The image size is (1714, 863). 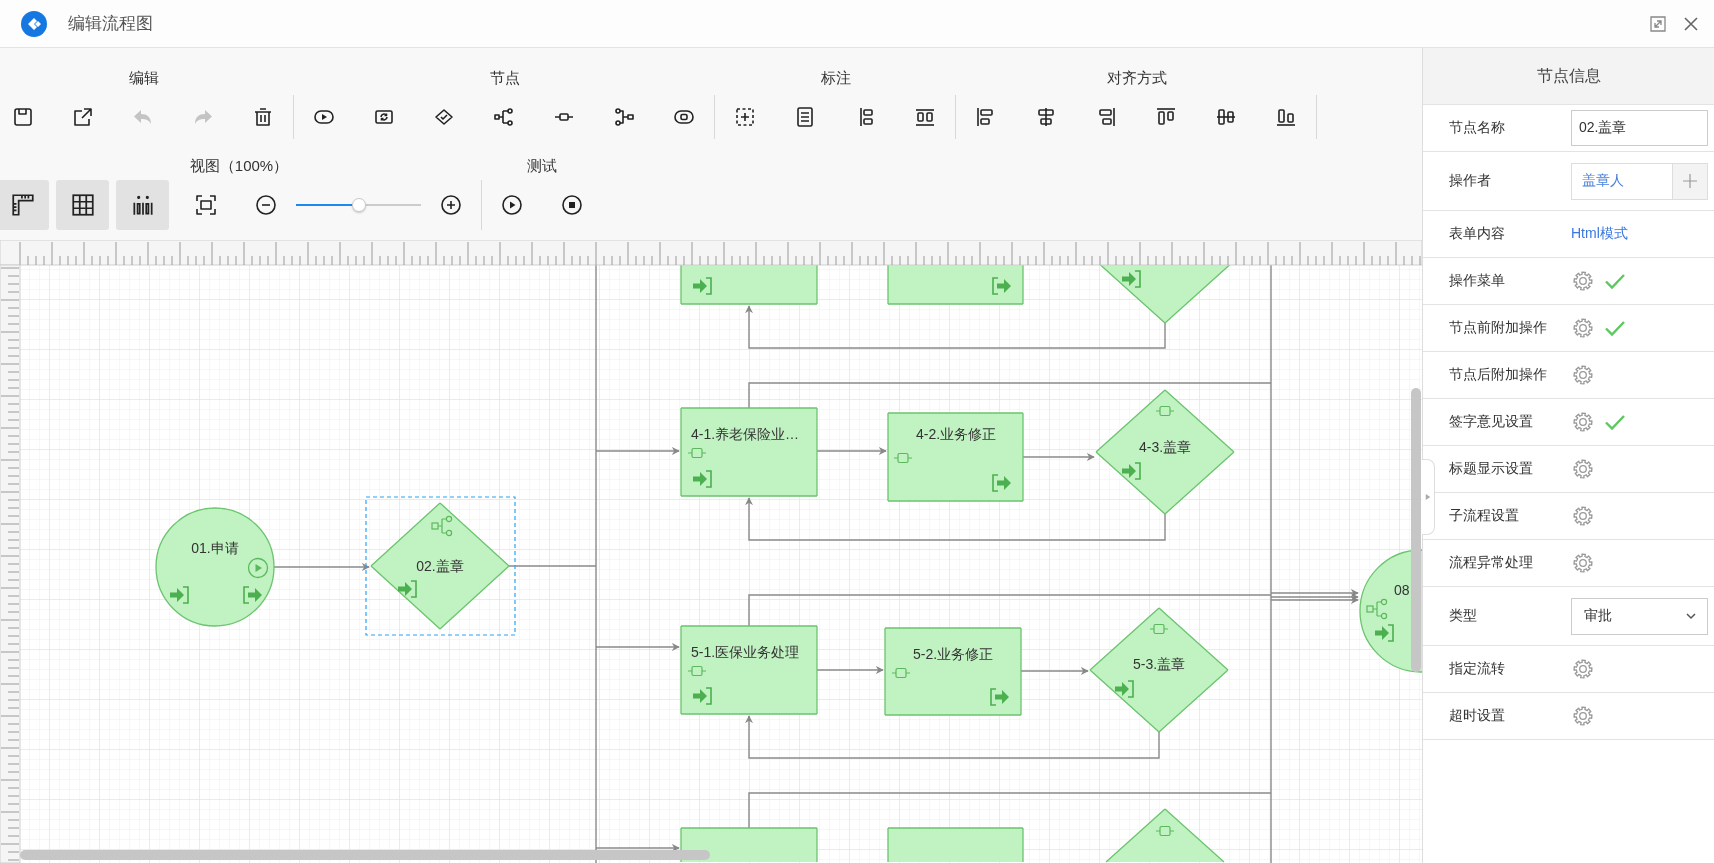 What do you see at coordinates (749, 670) in the screenshot?
I see `process-node: 5-1.医保业务处理` at bounding box center [749, 670].